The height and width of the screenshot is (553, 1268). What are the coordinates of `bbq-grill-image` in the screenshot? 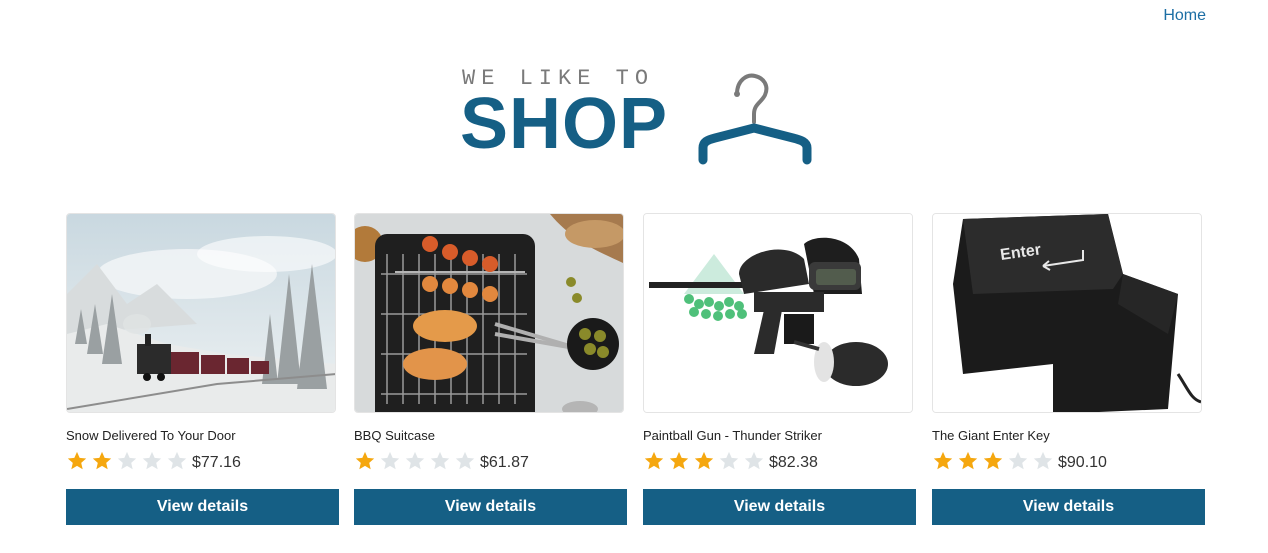 It's located at (489, 313).